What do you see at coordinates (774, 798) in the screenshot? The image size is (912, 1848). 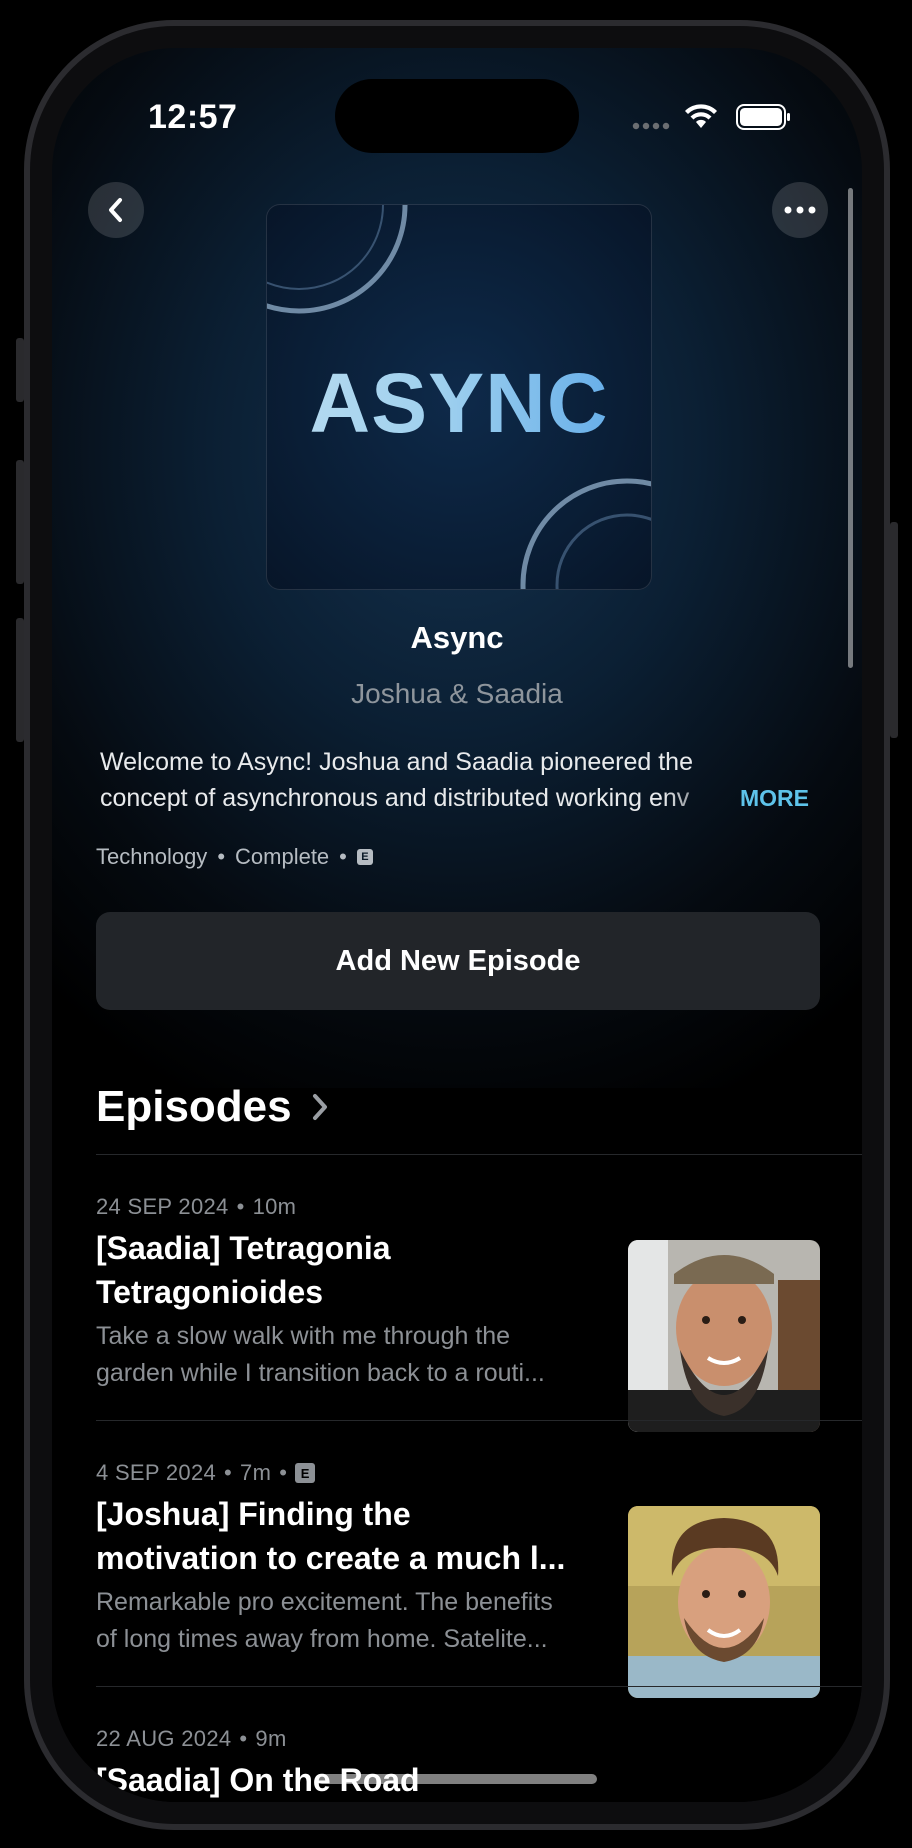 I see `more-link: MORE` at bounding box center [774, 798].